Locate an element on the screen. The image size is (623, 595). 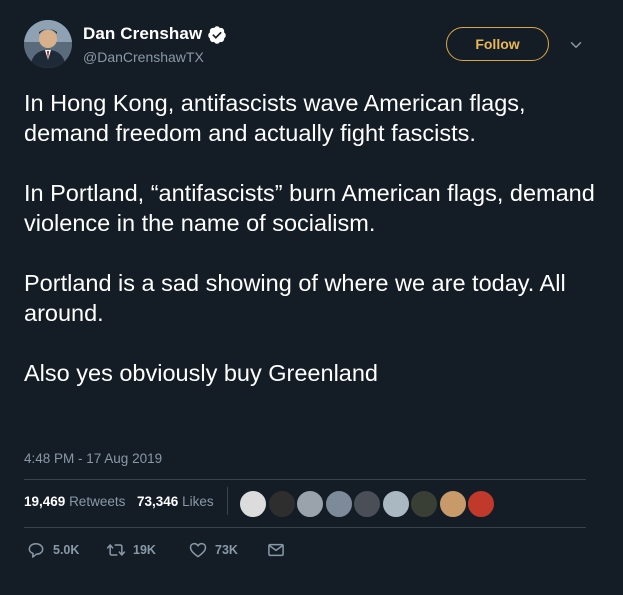
stats-separator is located at coordinates (227, 501).